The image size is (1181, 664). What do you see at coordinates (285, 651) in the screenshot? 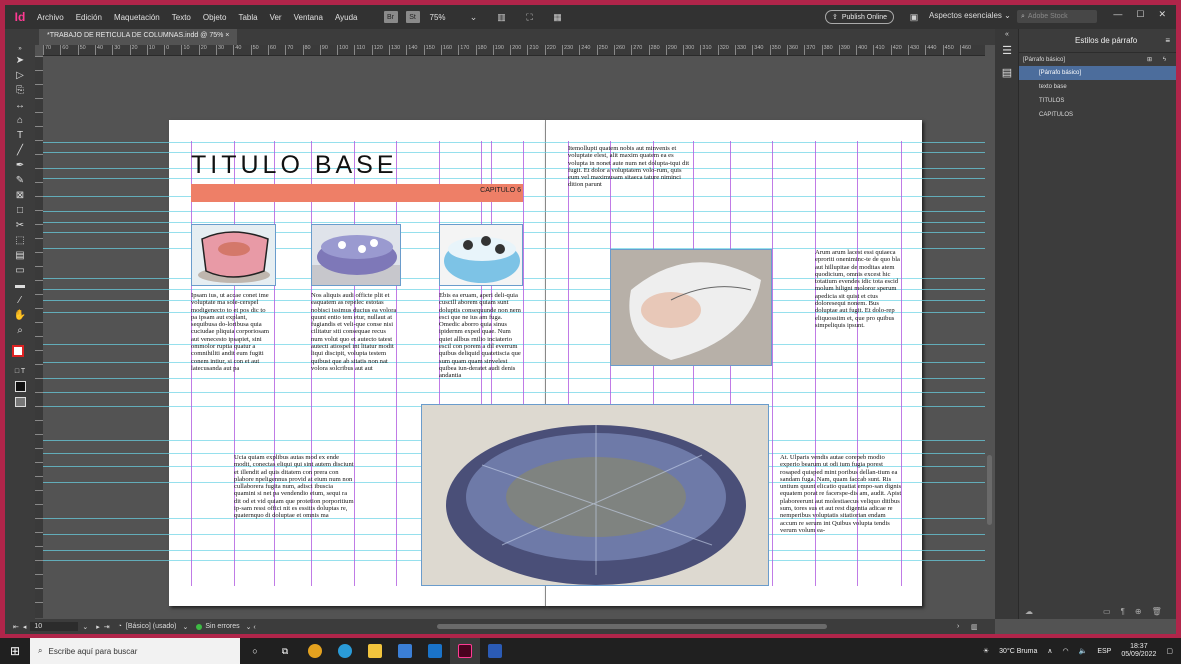
I see `task-view-icon: ⧉` at bounding box center [285, 651].